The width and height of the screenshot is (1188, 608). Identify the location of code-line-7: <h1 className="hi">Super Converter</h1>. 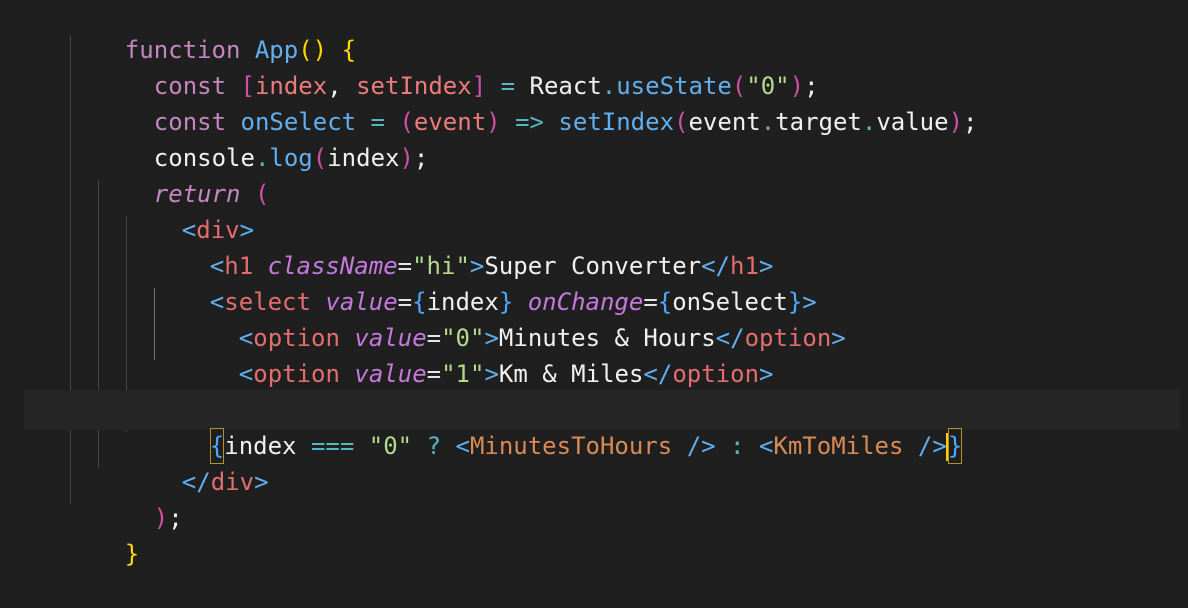
(594, 246).